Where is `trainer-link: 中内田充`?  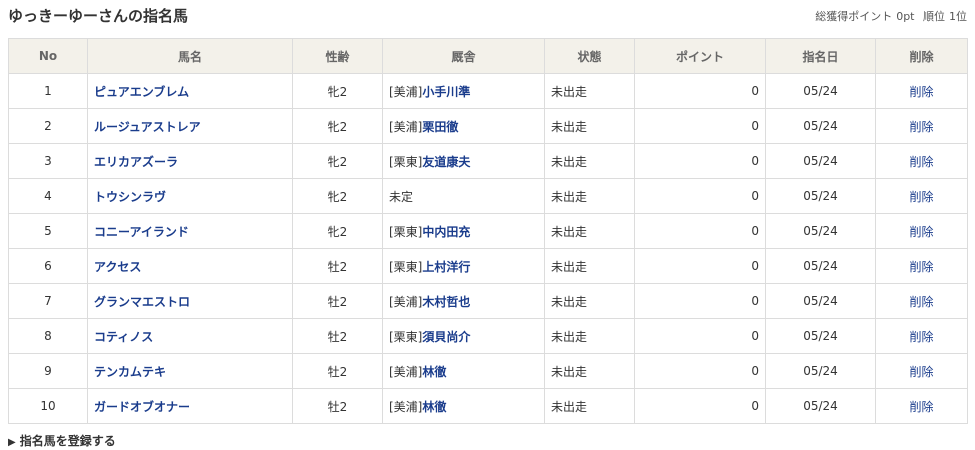
trainer-link: 中内田充 is located at coordinates (446, 232).